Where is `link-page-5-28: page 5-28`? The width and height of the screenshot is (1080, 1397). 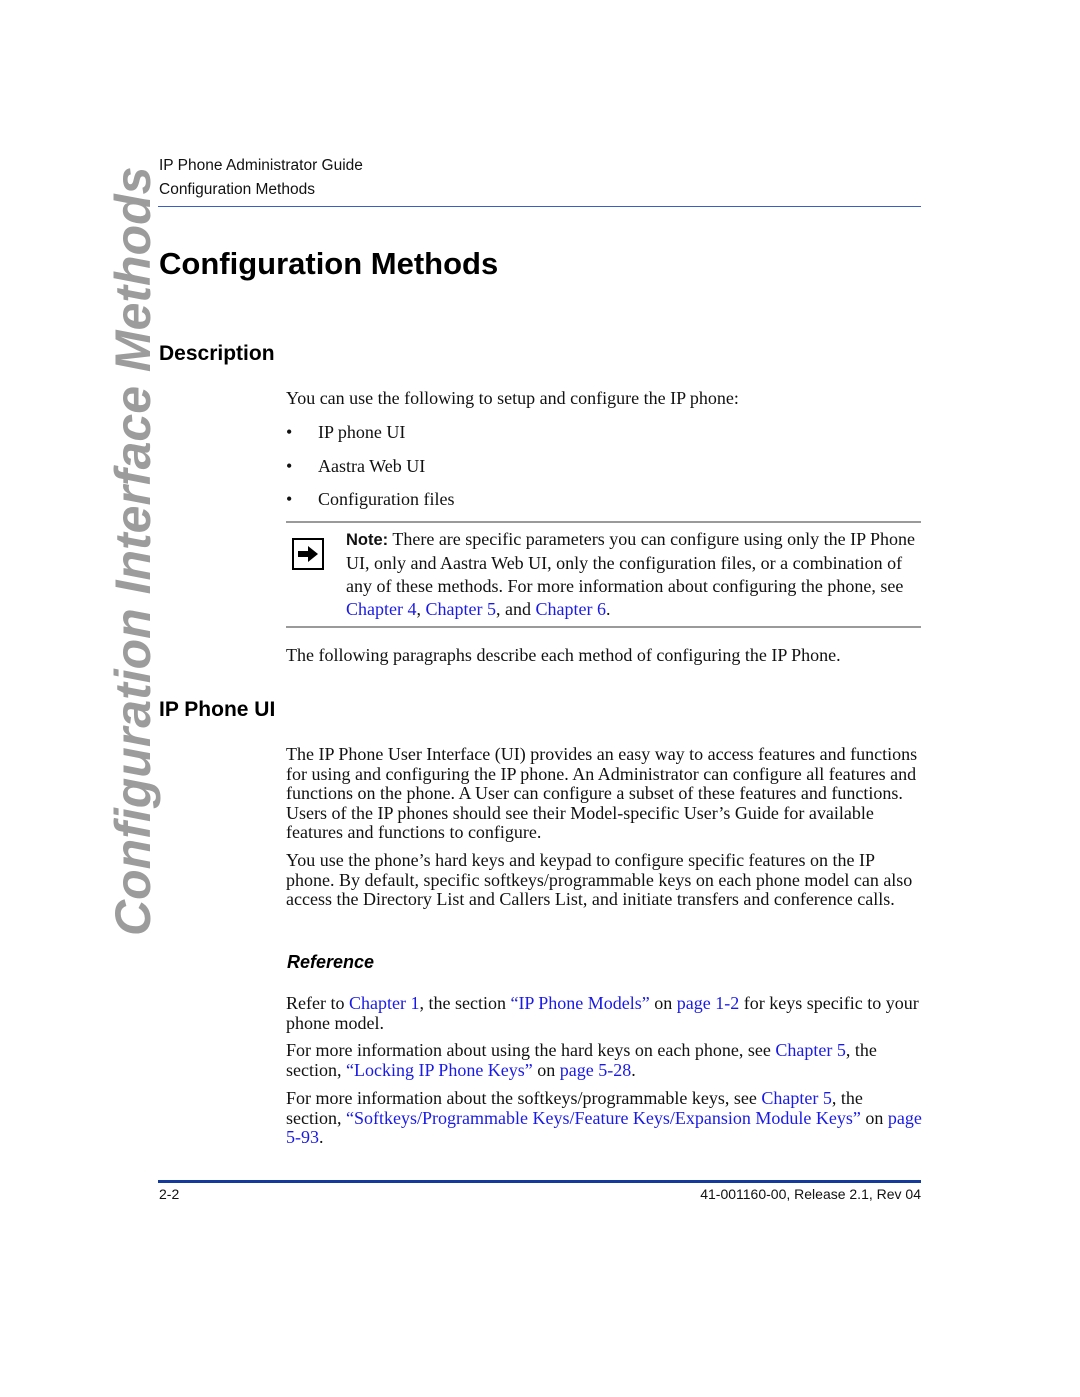
link-page-5-28: page 5-28 is located at coordinates (595, 1070).